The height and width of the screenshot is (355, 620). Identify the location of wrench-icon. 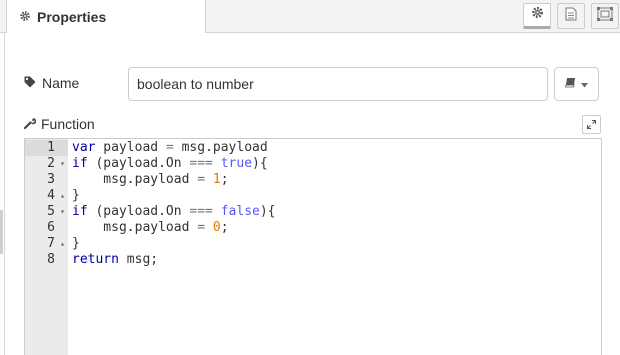
(30, 124).